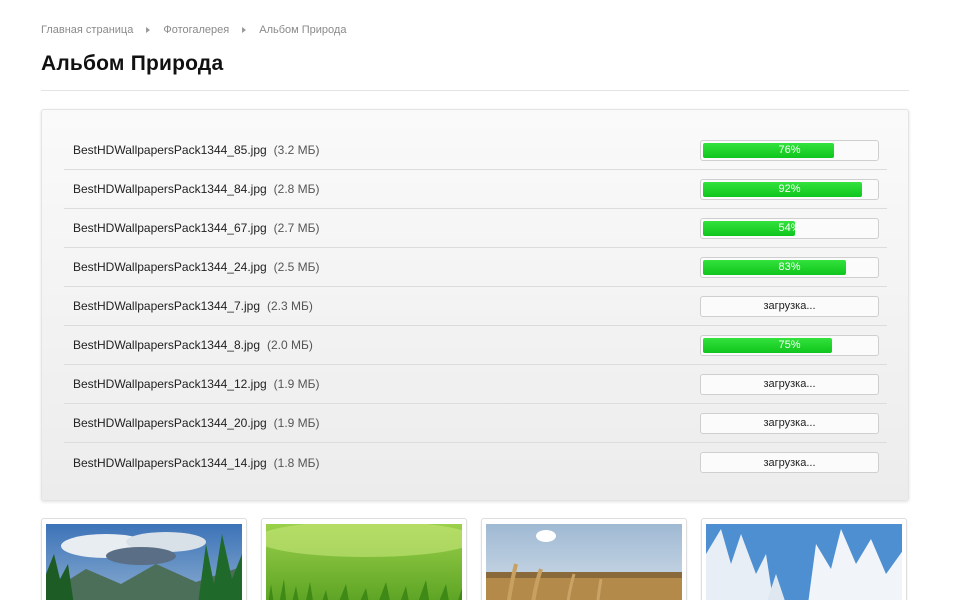 This screenshot has width=965, height=600. I want to click on file-name: BestHDWallpapersPack1344_67.jpg, so click(170, 228).